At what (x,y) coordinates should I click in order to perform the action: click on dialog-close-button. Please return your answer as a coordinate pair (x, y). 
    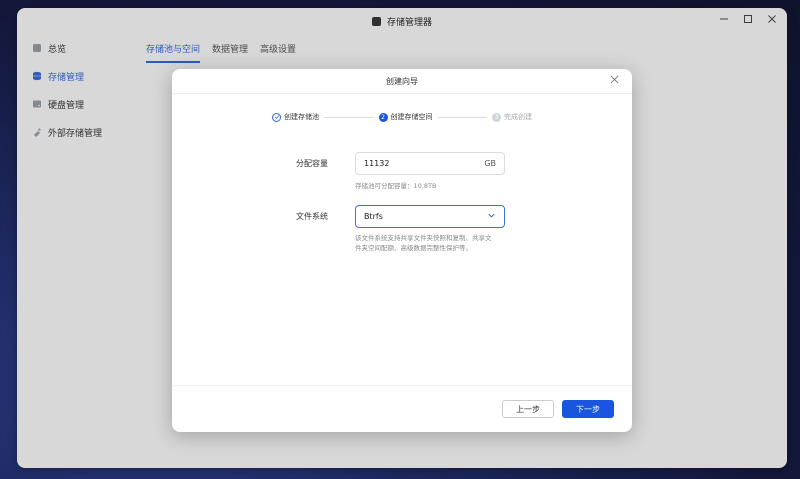
    Looking at the image, I should click on (615, 80).